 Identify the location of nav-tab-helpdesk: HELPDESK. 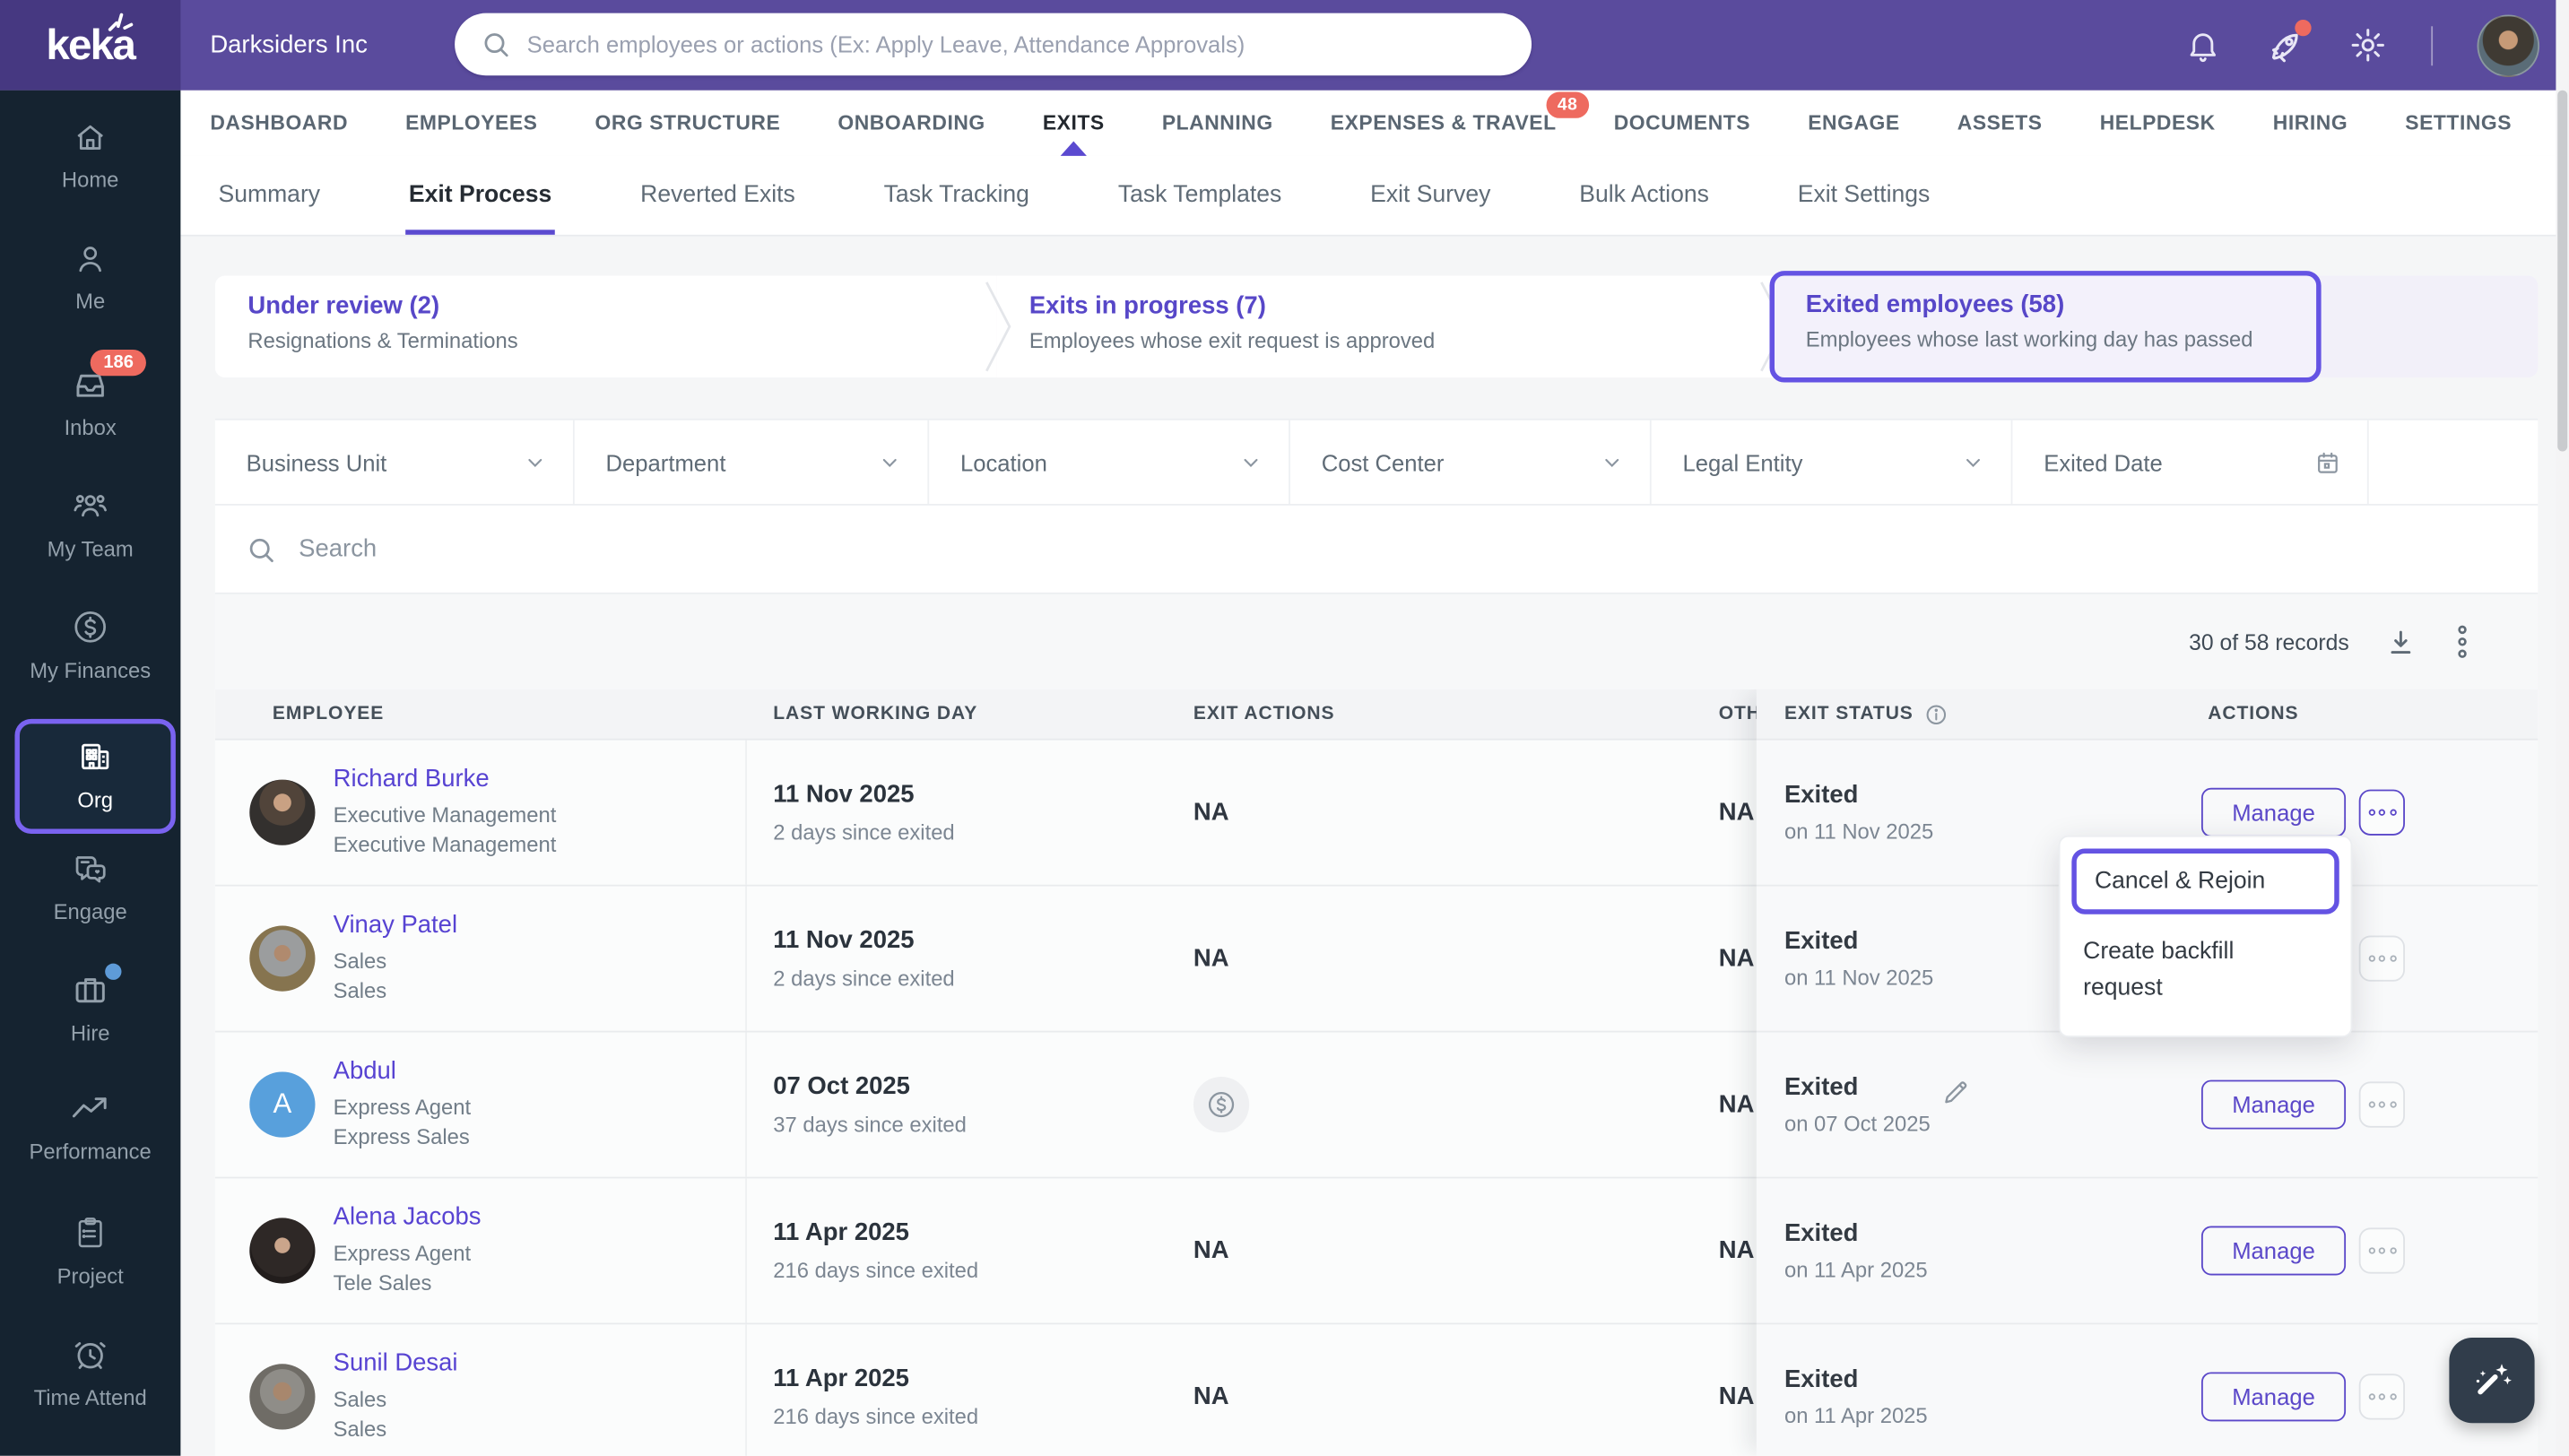
(2158, 122).